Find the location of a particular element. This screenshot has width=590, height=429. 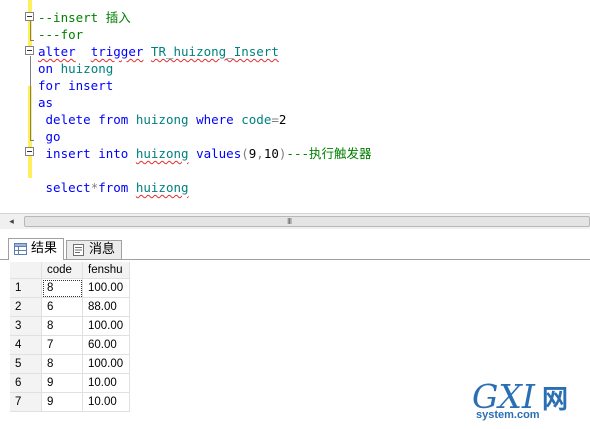

cell-code: 7 is located at coordinates (62, 345).